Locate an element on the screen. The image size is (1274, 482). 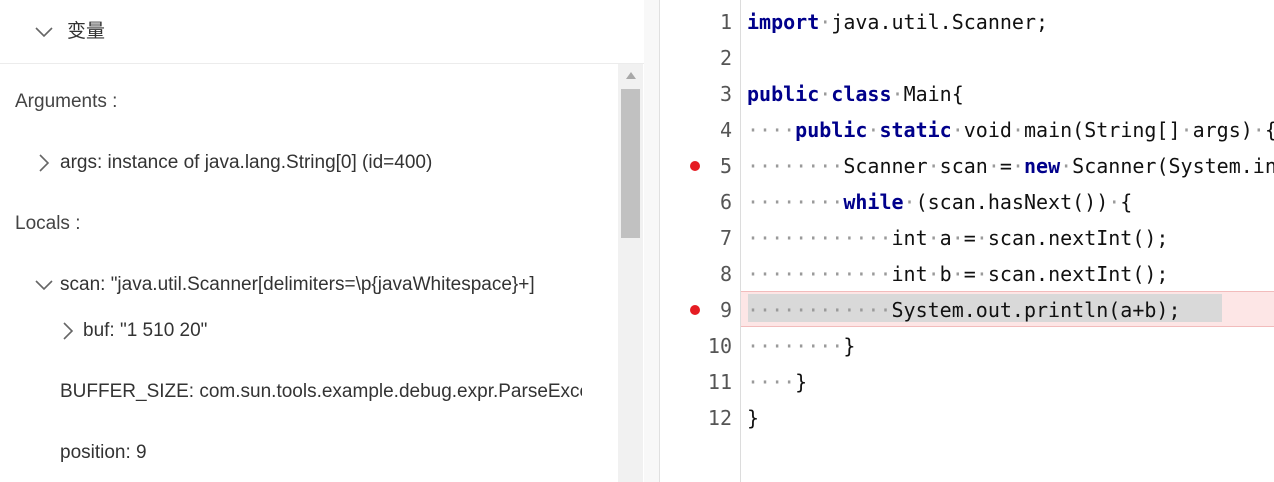
keyword: static is located at coordinates (915, 130).